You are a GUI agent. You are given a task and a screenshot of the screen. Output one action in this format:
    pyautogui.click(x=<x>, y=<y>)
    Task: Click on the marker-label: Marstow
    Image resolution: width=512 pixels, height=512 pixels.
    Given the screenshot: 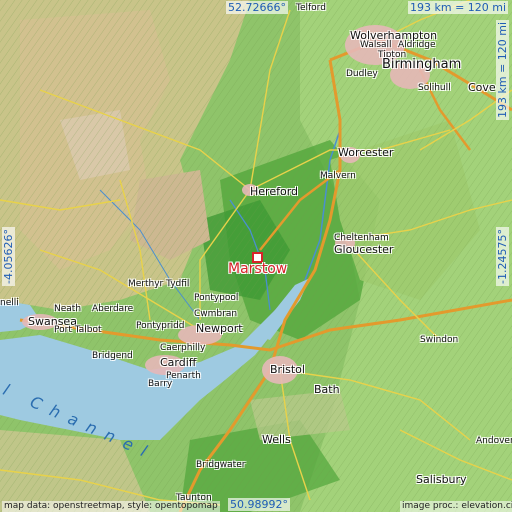 What is the action you would take?
    pyautogui.click(x=258, y=269)
    